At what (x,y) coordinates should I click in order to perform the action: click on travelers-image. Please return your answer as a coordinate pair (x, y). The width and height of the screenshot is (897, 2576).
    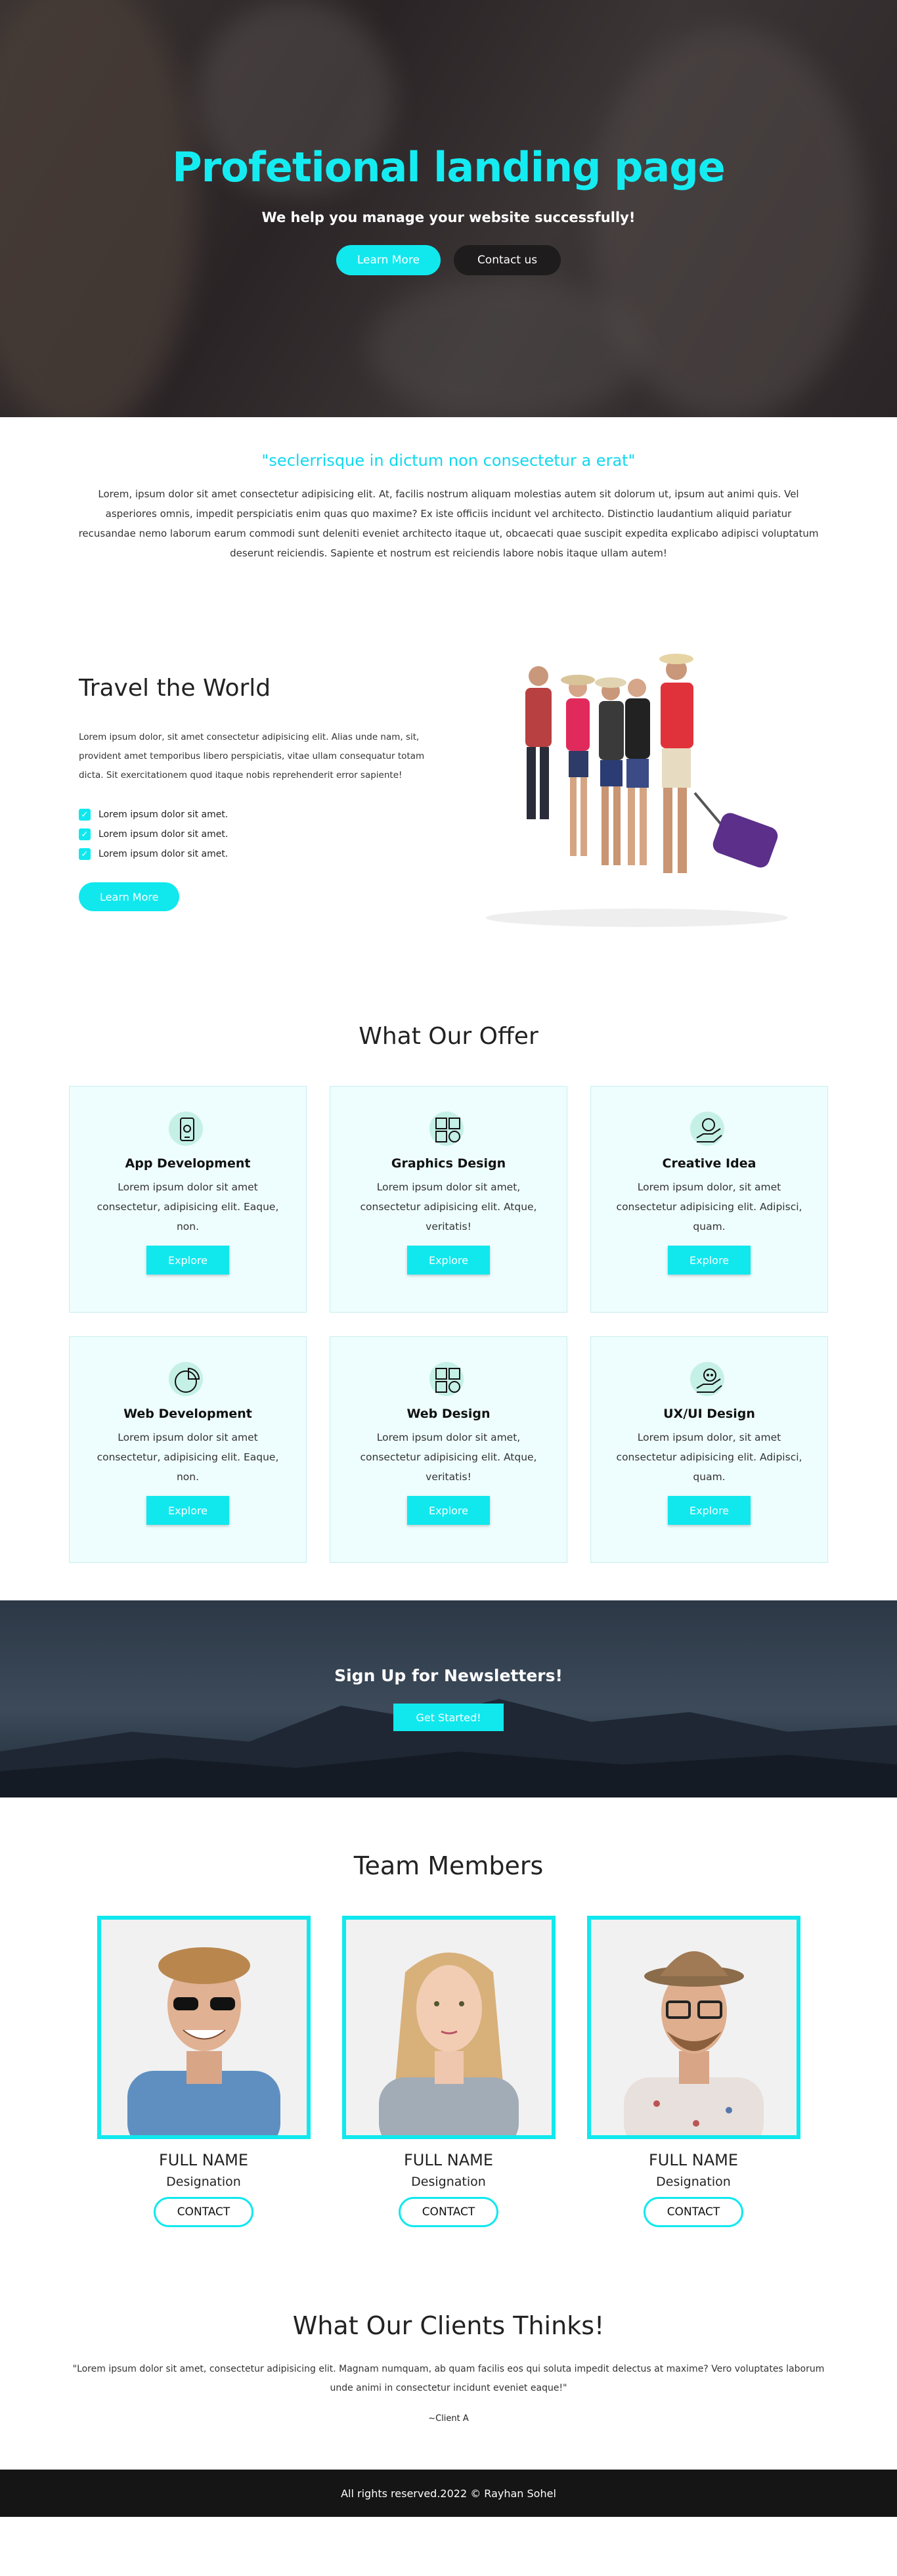
    Looking at the image, I should click on (632, 790).